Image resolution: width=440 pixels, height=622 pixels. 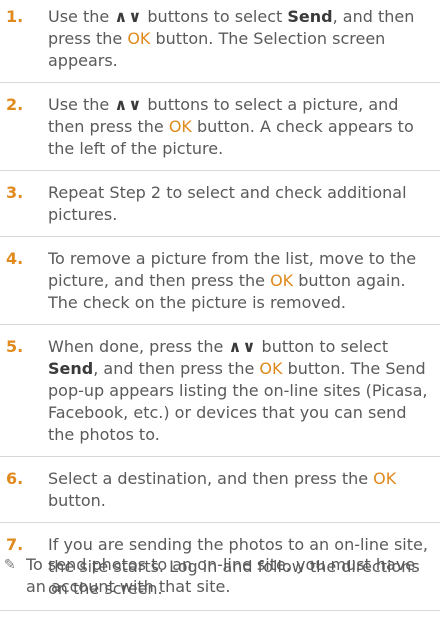 I want to click on step-text: buttons to select, so click(x=215, y=16).